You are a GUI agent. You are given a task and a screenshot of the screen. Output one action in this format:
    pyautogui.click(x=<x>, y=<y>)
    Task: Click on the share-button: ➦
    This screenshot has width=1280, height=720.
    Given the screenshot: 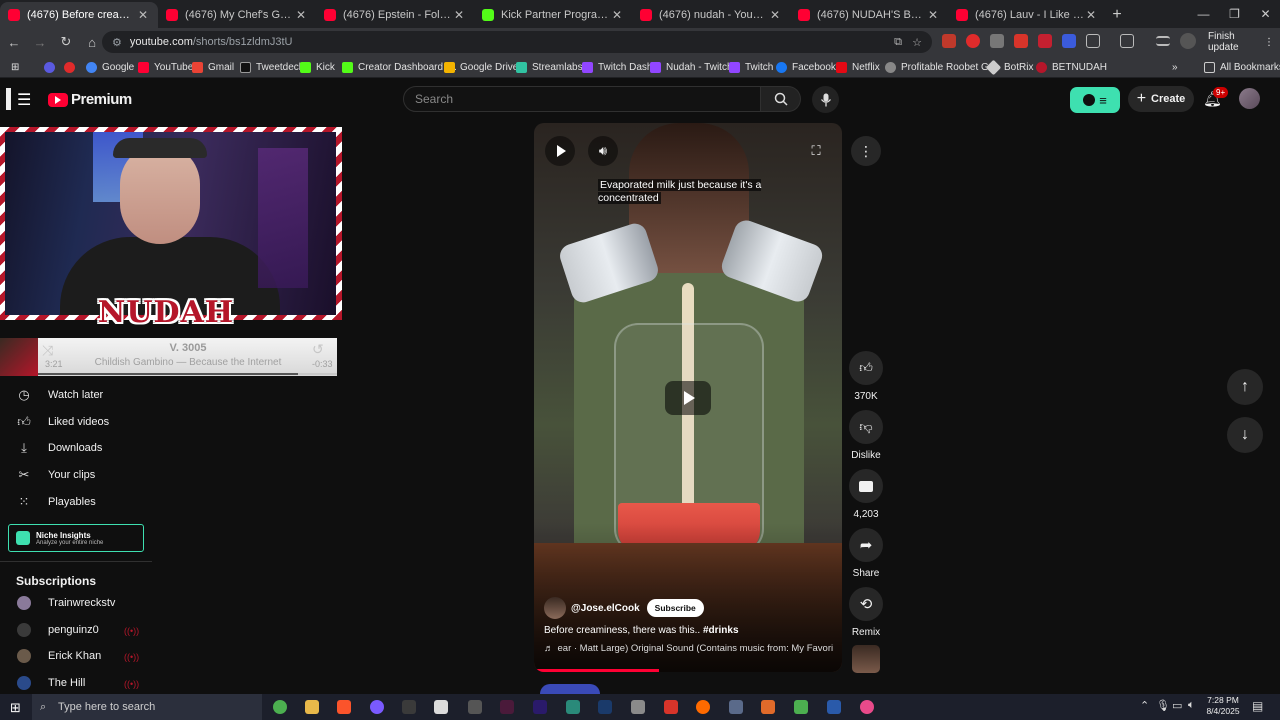 What is the action you would take?
    pyautogui.click(x=866, y=545)
    